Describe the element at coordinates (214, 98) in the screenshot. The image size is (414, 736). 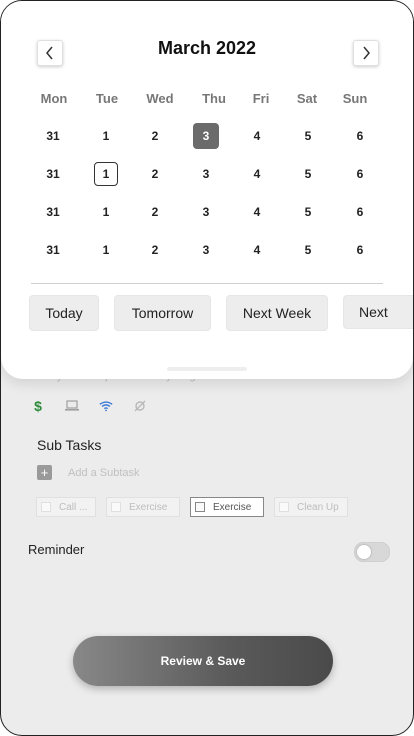
I see `weekday-label: Thu` at that location.